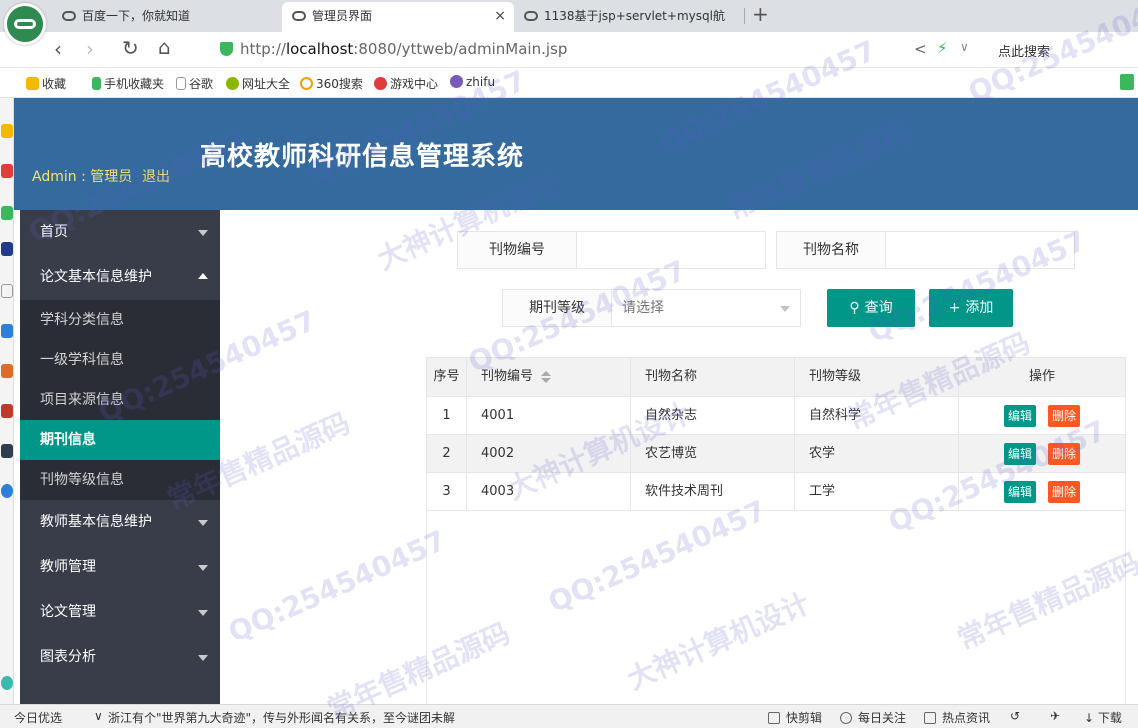  Describe the element at coordinates (1103, 717) in the screenshot. I see `status-download: ↓ 下载` at that location.